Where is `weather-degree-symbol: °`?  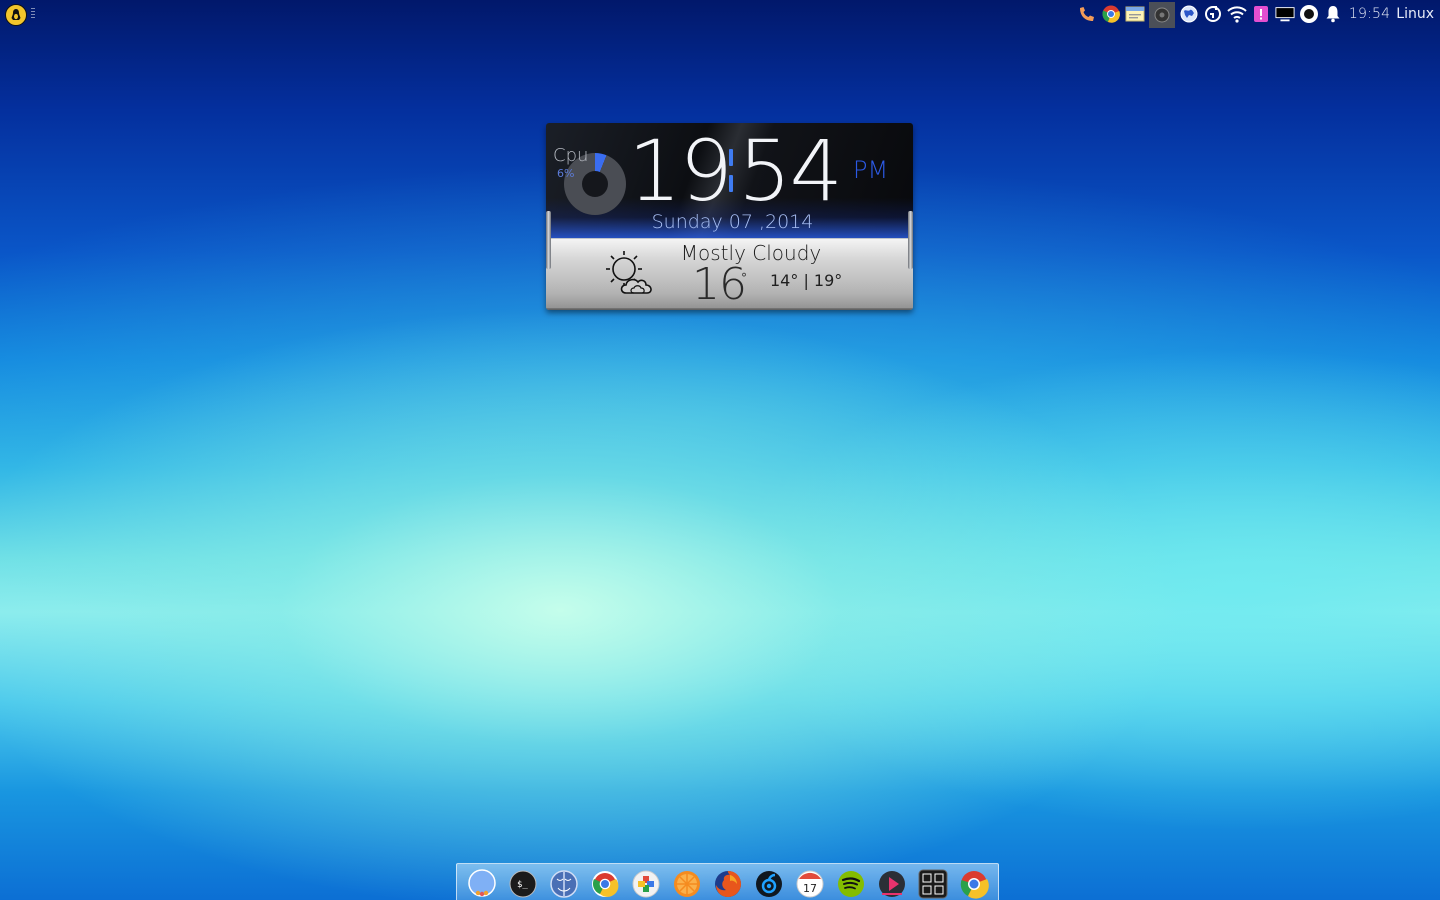 weather-degree-symbol: ° is located at coordinates (744, 278).